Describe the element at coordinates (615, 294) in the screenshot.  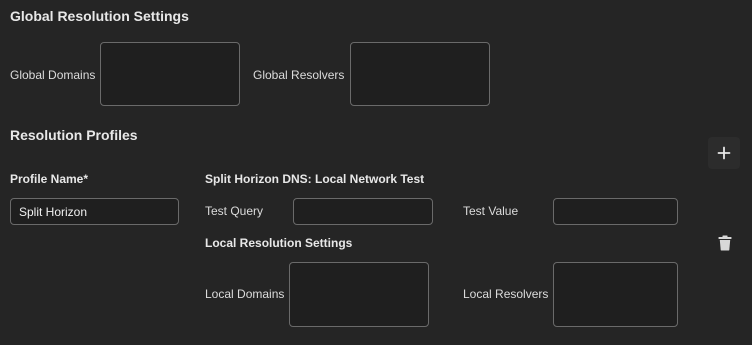
I see `local-resolvers-field` at that location.